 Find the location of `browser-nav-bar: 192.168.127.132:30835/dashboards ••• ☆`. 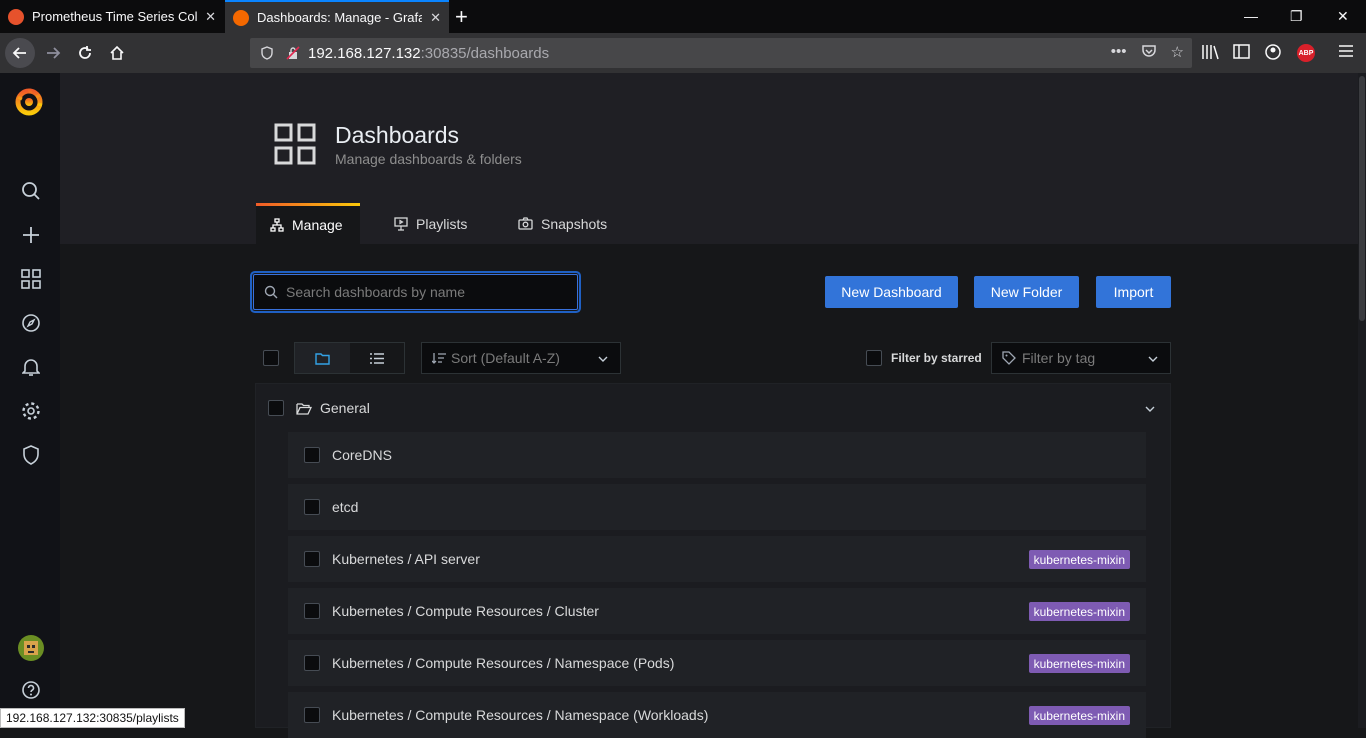

browser-nav-bar: 192.168.127.132:30835/dashboards ••• ☆ is located at coordinates (683, 53).